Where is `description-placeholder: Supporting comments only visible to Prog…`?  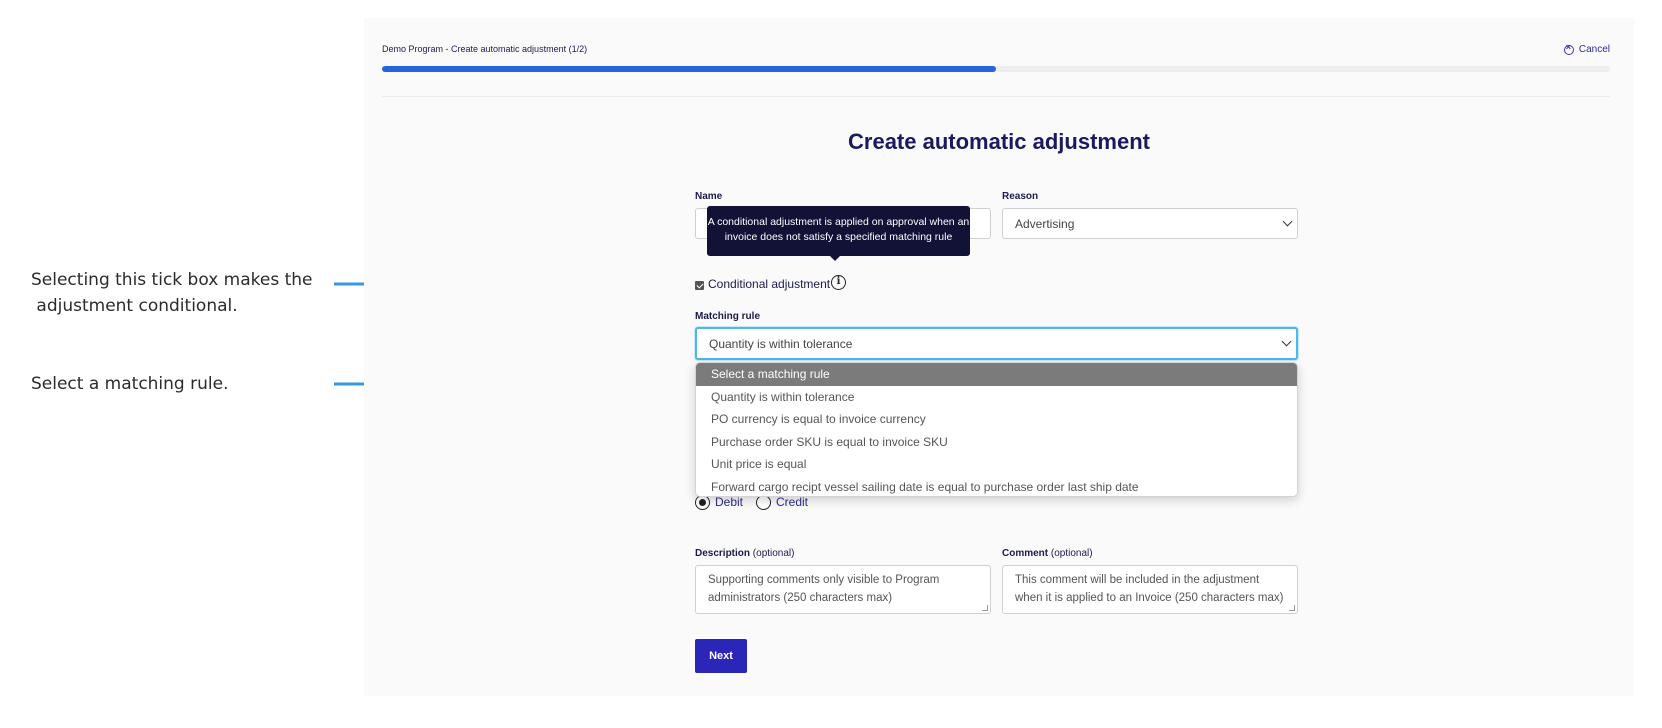 description-placeholder: Supporting comments only visible to Prog… is located at coordinates (824, 589).